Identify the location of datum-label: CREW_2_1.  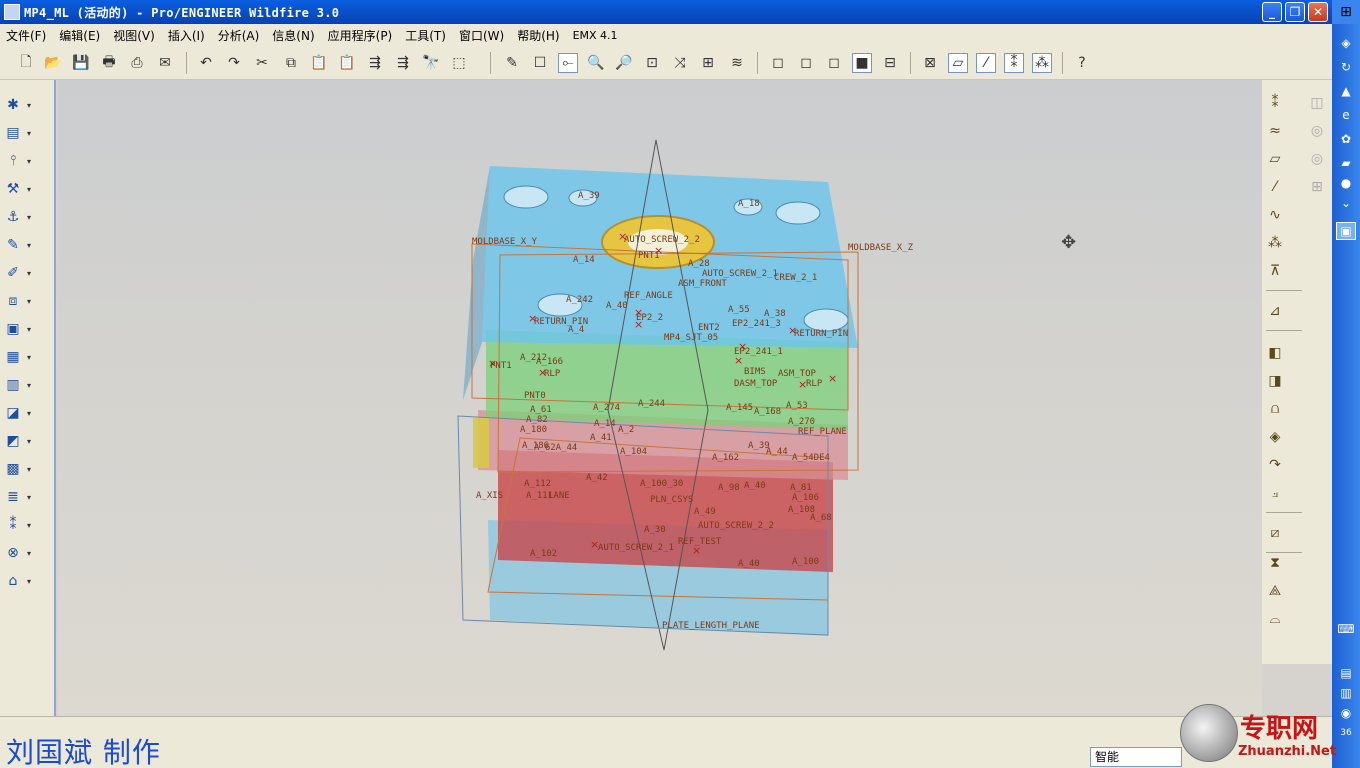
(795, 278).